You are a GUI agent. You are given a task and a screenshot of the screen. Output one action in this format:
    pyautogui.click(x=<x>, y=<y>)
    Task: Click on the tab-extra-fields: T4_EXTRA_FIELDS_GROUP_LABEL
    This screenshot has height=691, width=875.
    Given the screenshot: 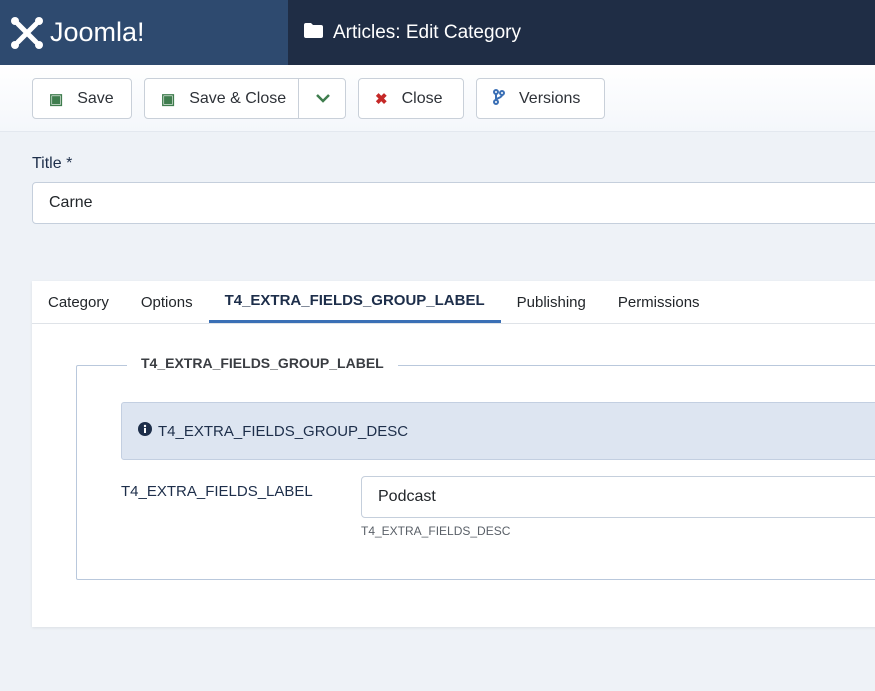 What is the action you would take?
    pyautogui.click(x=354, y=302)
    